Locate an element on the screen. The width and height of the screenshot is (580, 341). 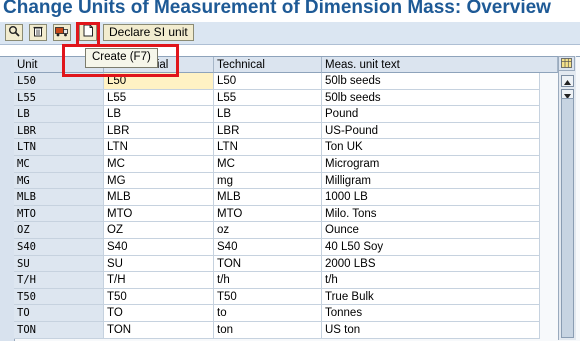
delete-icon is located at coordinates (38, 33).